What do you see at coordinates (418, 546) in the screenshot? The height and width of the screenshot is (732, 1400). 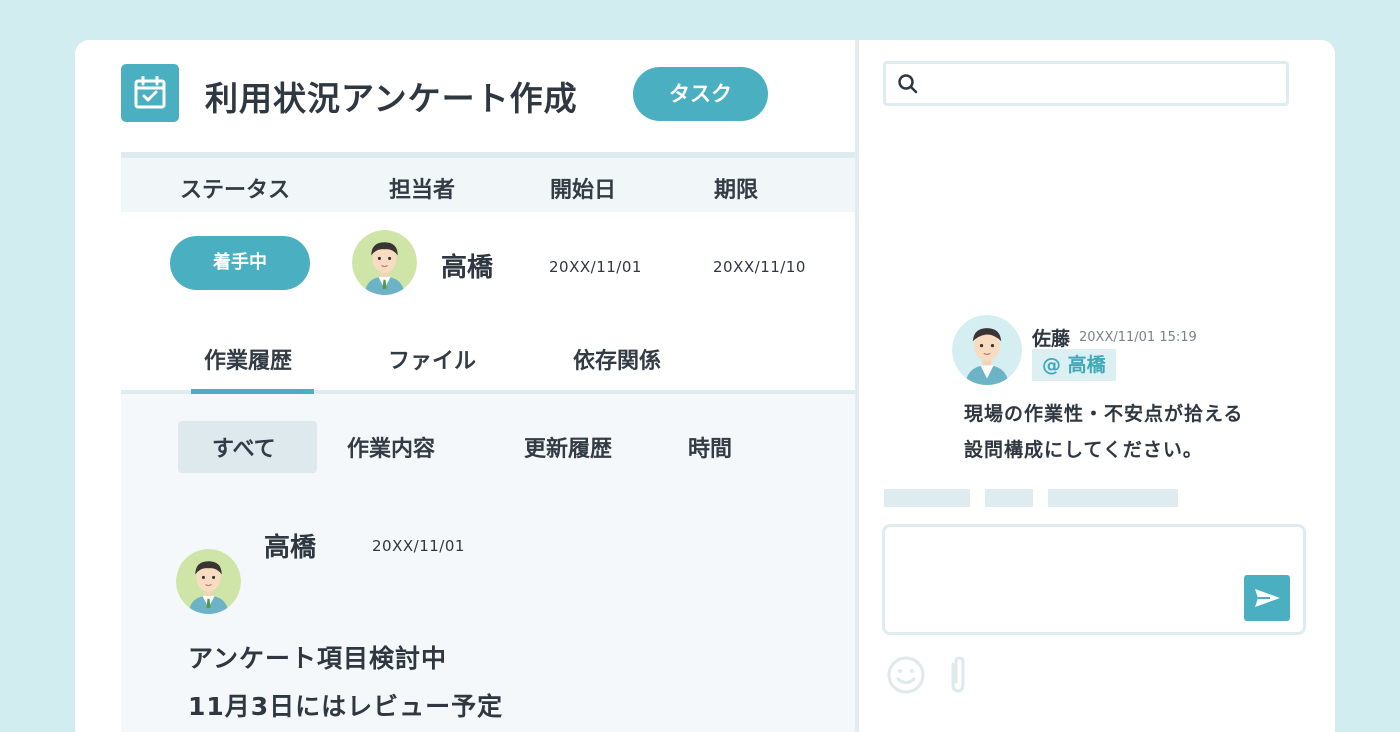 I see `entry-date: 20XX/11/01` at bounding box center [418, 546].